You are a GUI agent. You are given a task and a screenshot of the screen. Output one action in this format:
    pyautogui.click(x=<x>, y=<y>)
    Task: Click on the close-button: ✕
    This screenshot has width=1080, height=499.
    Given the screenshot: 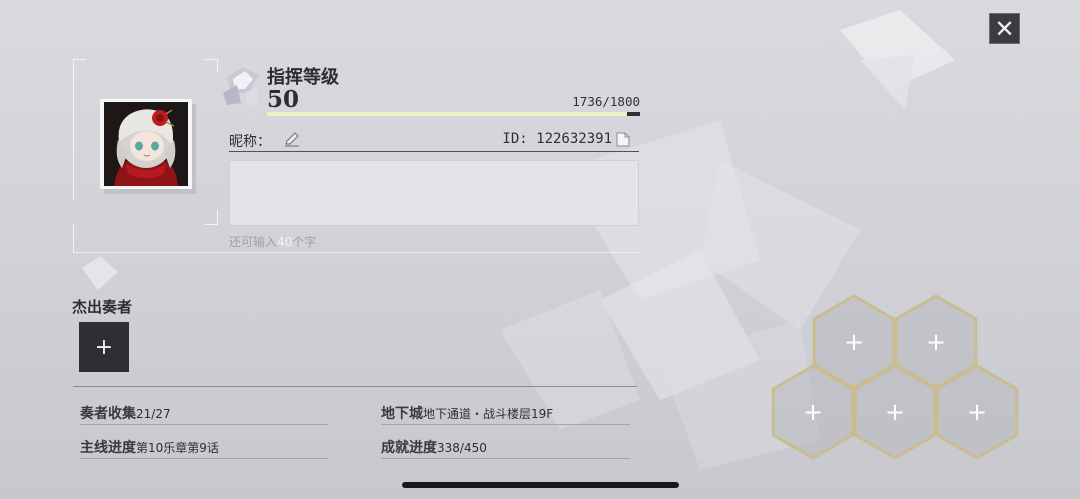 What is the action you would take?
    pyautogui.click(x=1004, y=28)
    